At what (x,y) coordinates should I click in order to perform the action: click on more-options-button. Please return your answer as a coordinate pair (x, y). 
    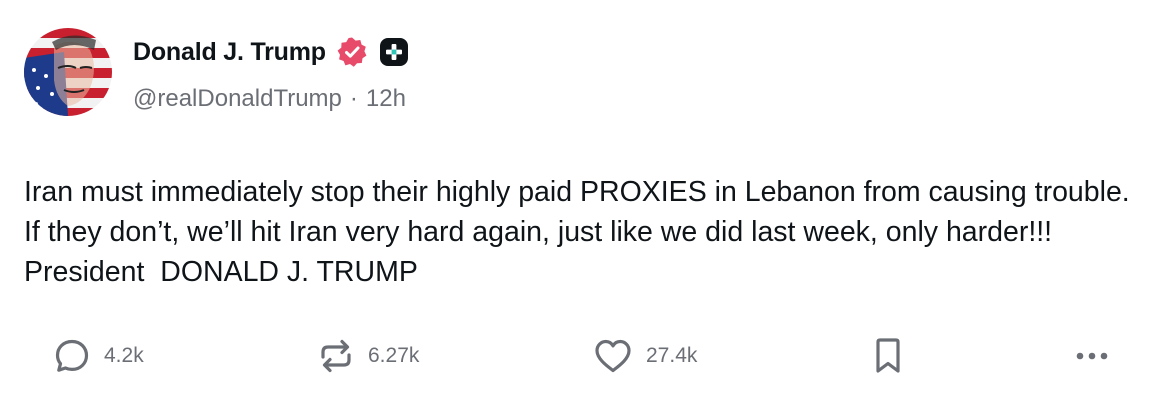
    Looking at the image, I should click on (1092, 356).